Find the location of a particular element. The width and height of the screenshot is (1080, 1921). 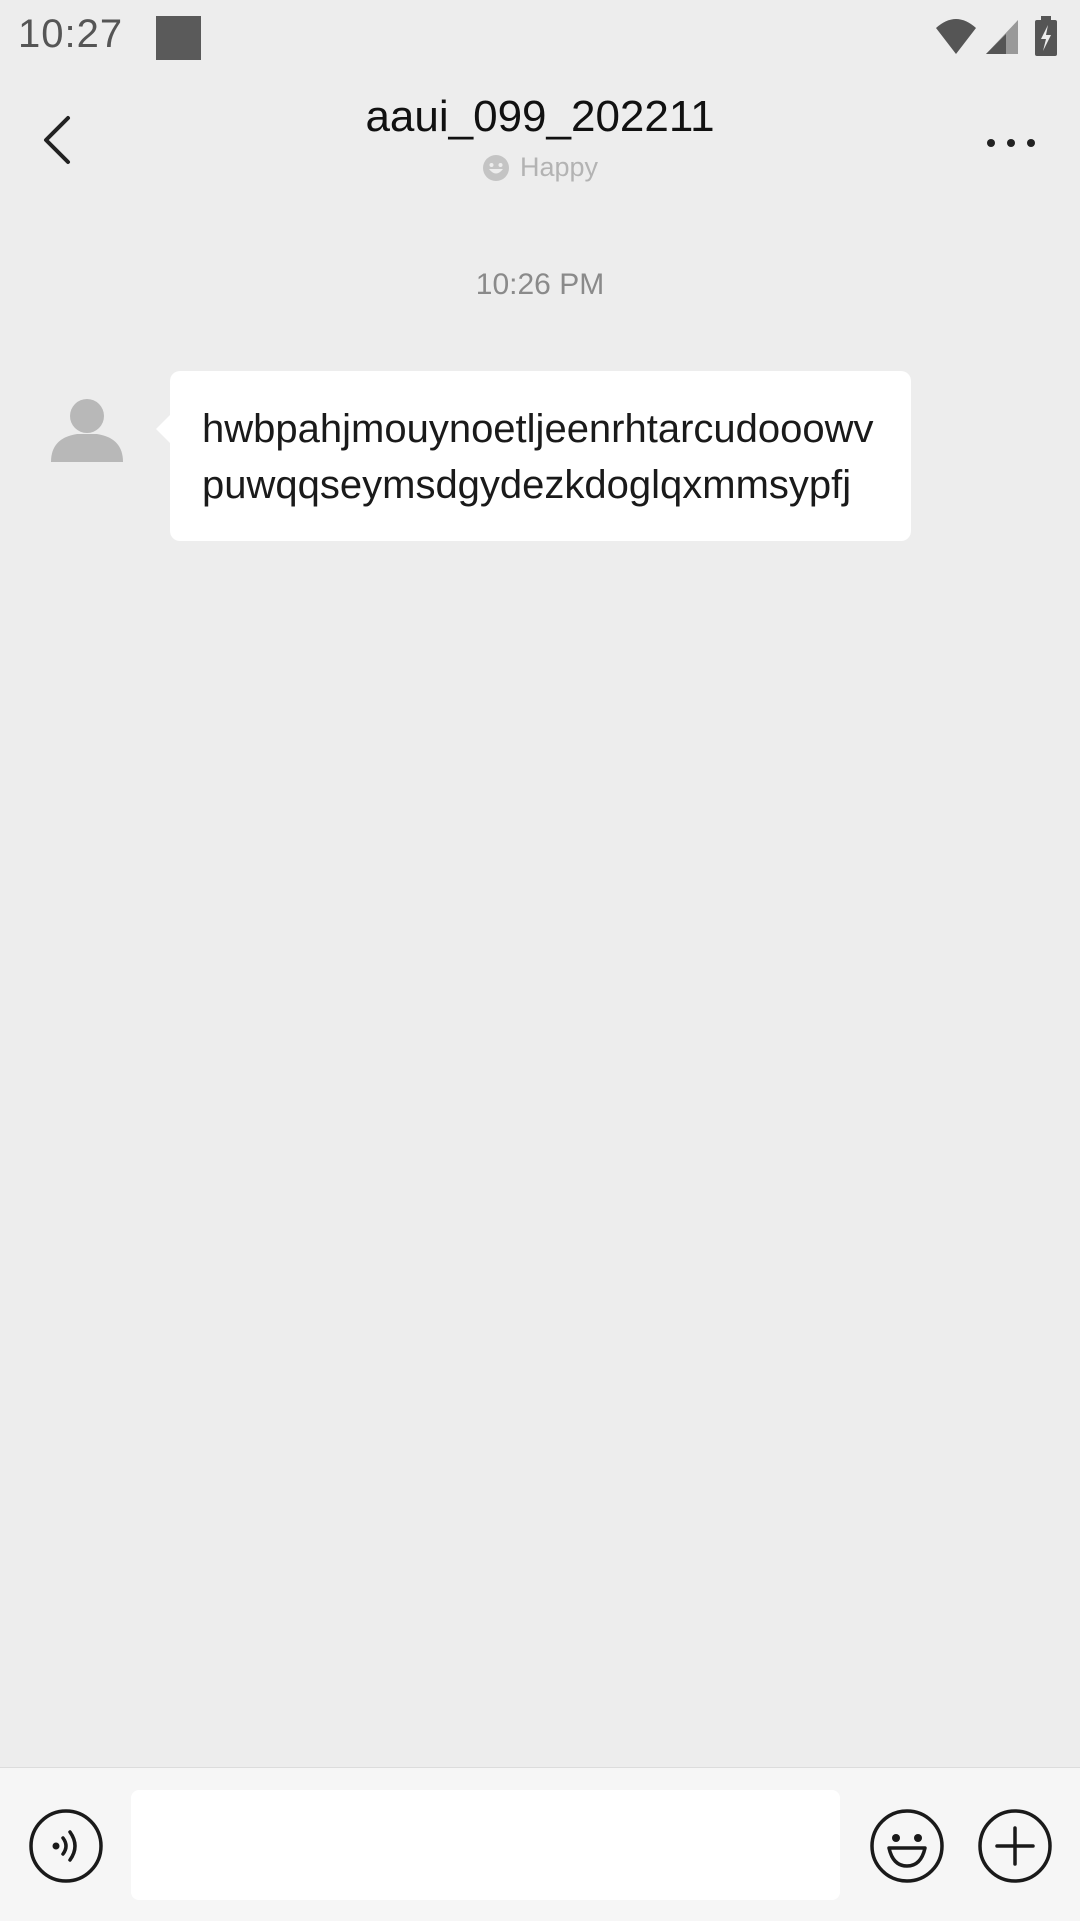

avatar is located at coordinates (87, 417).